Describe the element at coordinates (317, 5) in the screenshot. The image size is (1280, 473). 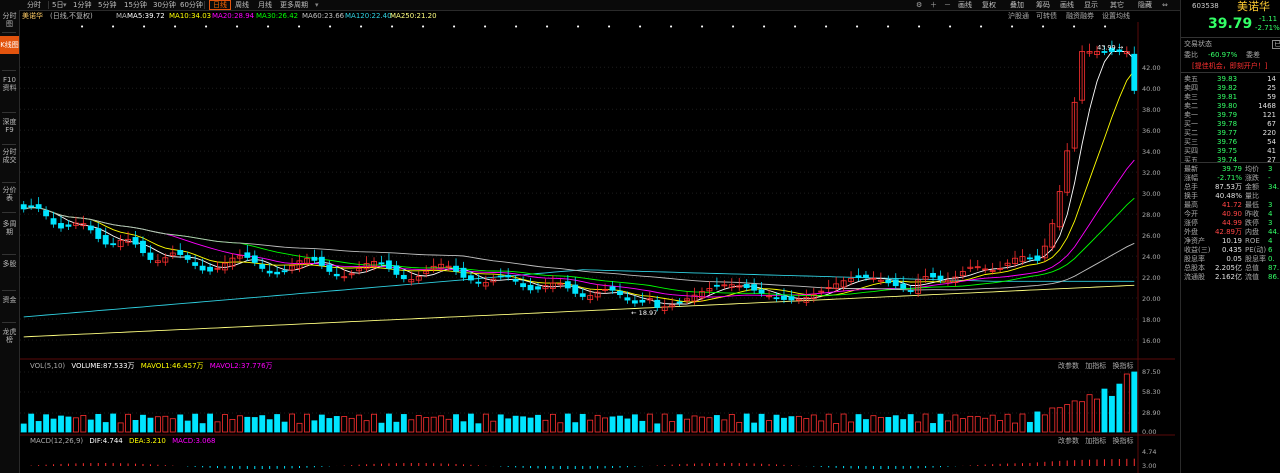
I see `chevron-down-icon: ▾` at that location.